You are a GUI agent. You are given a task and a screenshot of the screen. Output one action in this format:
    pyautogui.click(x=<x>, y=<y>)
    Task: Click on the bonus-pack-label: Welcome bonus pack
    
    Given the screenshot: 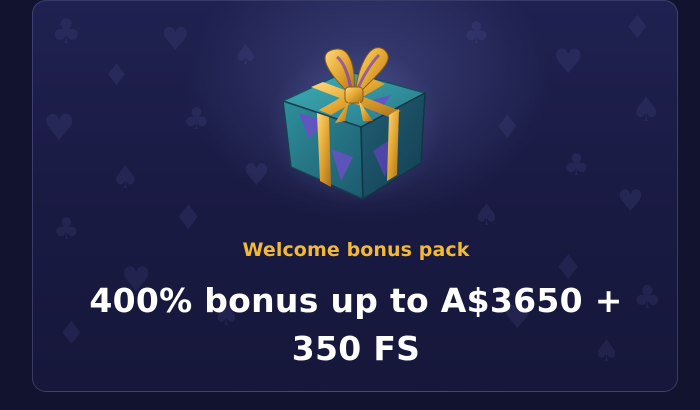 What is the action you would take?
    pyautogui.click(x=356, y=250)
    